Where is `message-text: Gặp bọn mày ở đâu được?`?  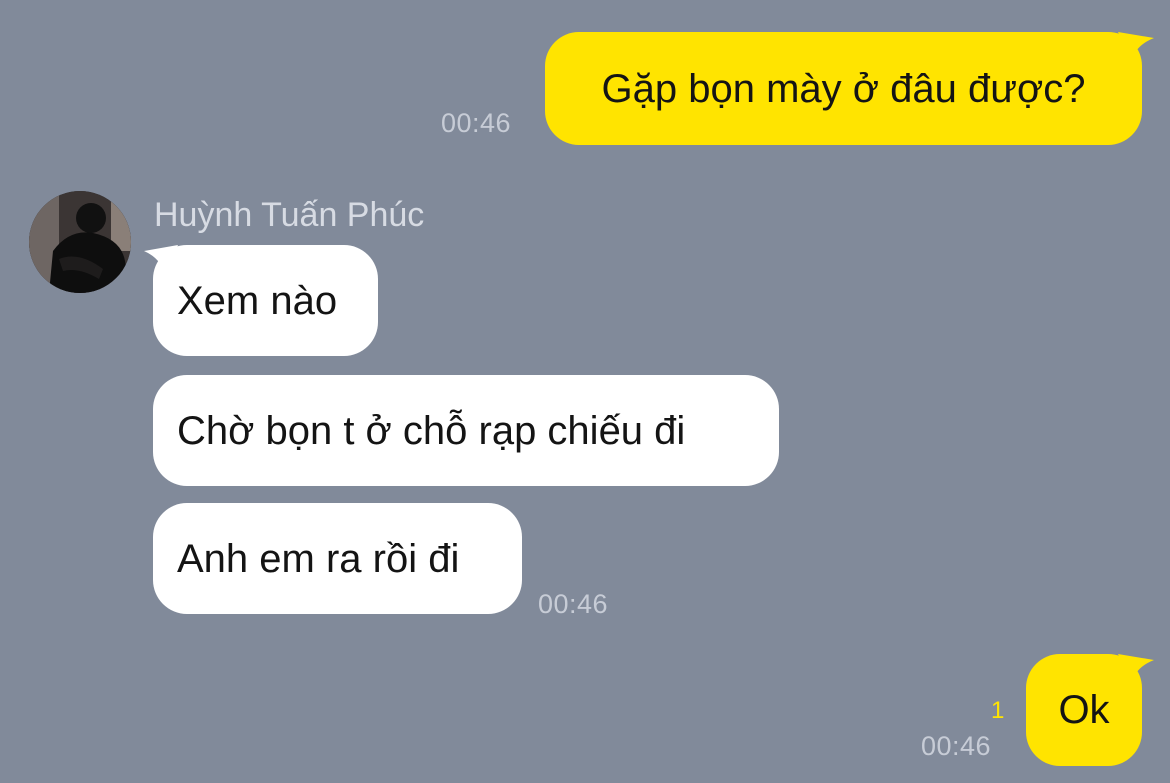
message-text: Gặp bọn mày ở đâu được? is located at coordinates (843, 88).